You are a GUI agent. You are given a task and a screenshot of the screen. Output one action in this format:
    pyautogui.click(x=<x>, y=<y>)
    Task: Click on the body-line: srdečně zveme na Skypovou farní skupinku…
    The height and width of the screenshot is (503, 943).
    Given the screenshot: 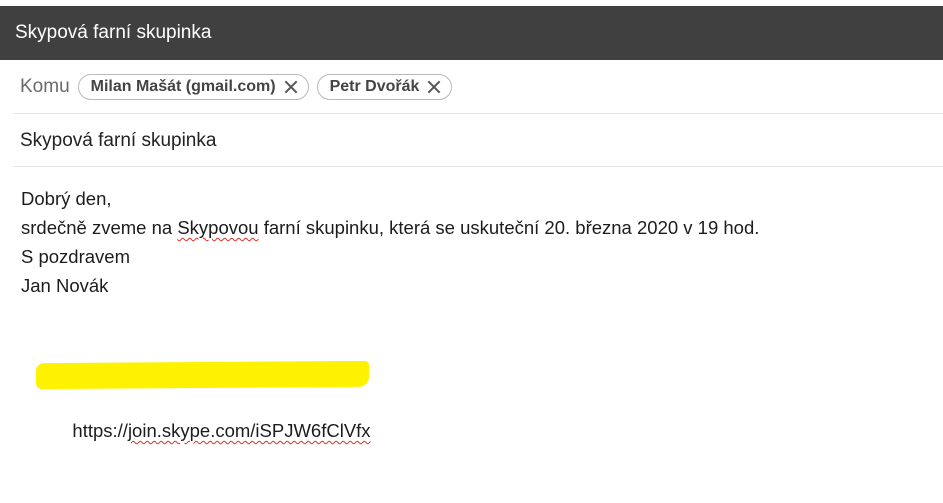 What is the action you would take?
    pyautogui.click(x=471, y=227)
    